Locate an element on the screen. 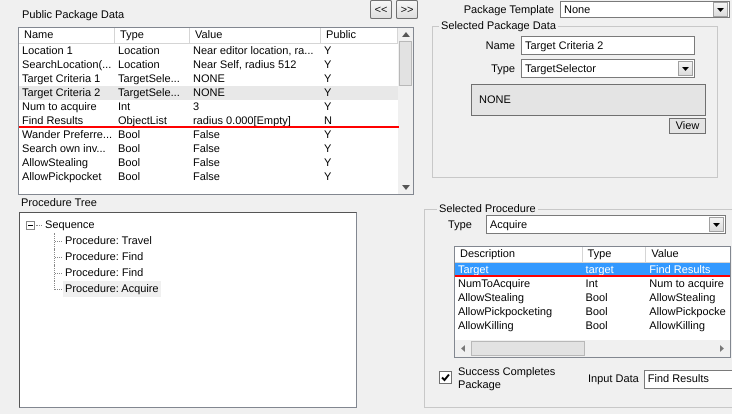 This screenshot has width=732, height=414. column-header: Description is located at coordinates (519, 254).